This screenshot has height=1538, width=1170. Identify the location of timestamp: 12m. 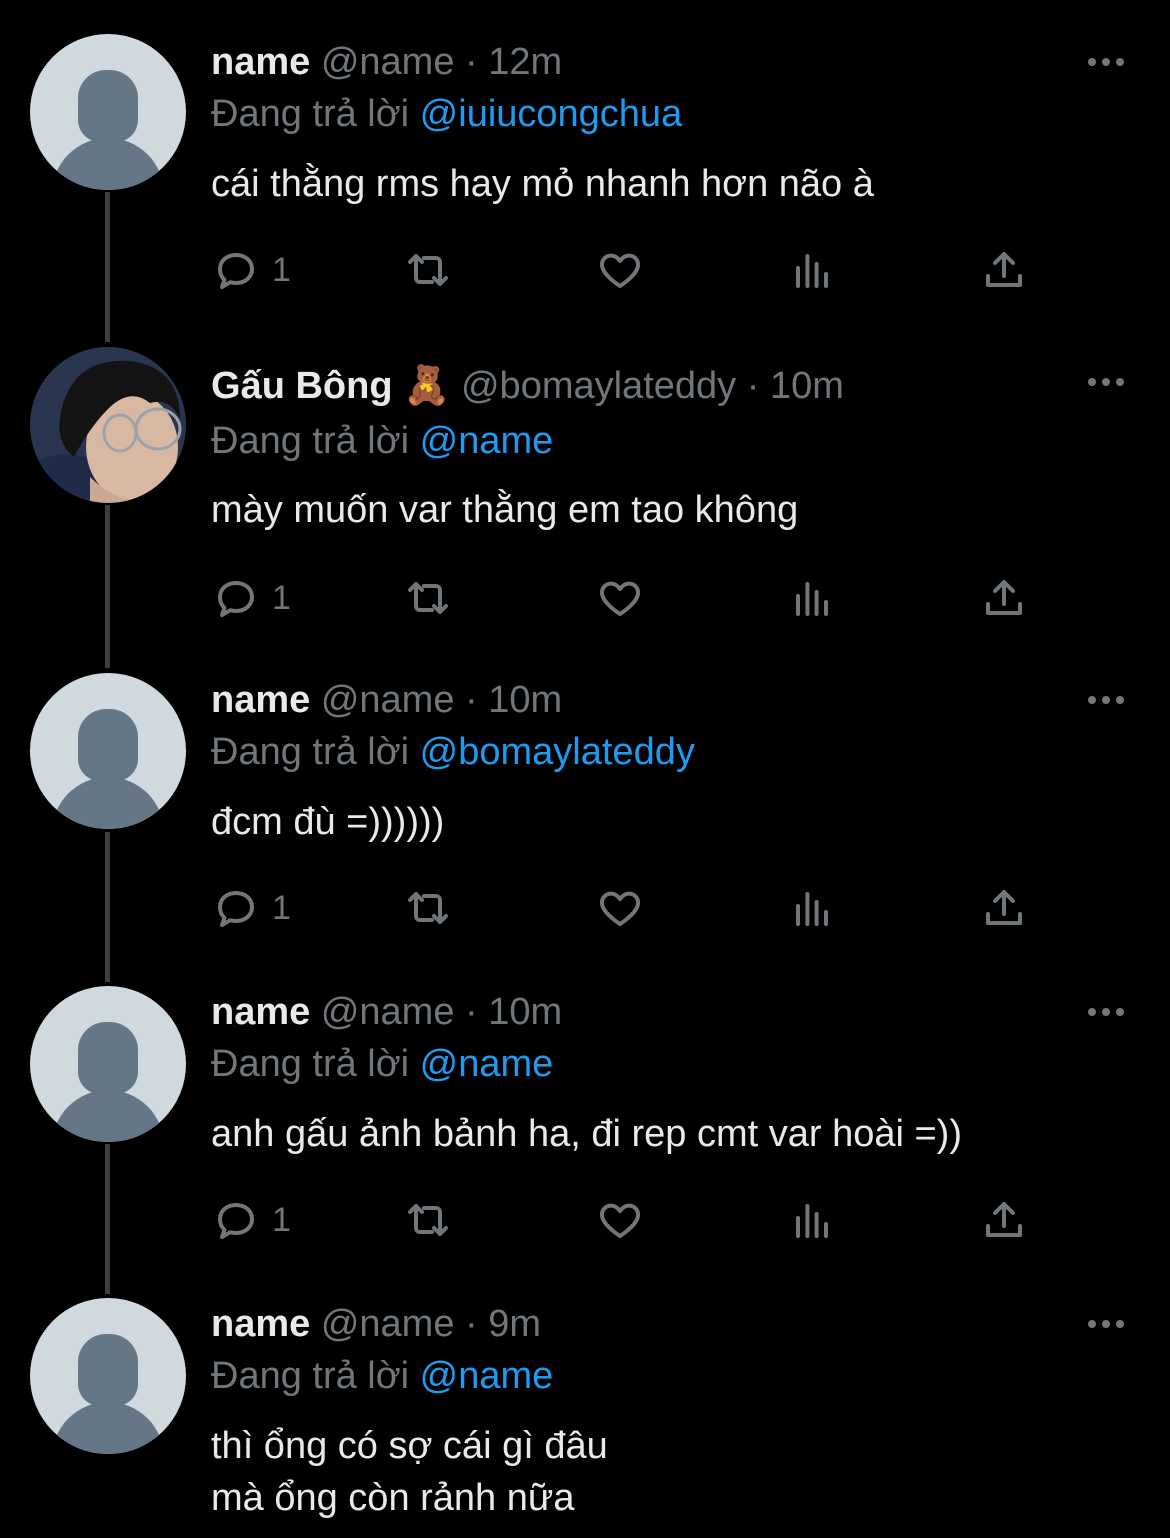
(525, 62).